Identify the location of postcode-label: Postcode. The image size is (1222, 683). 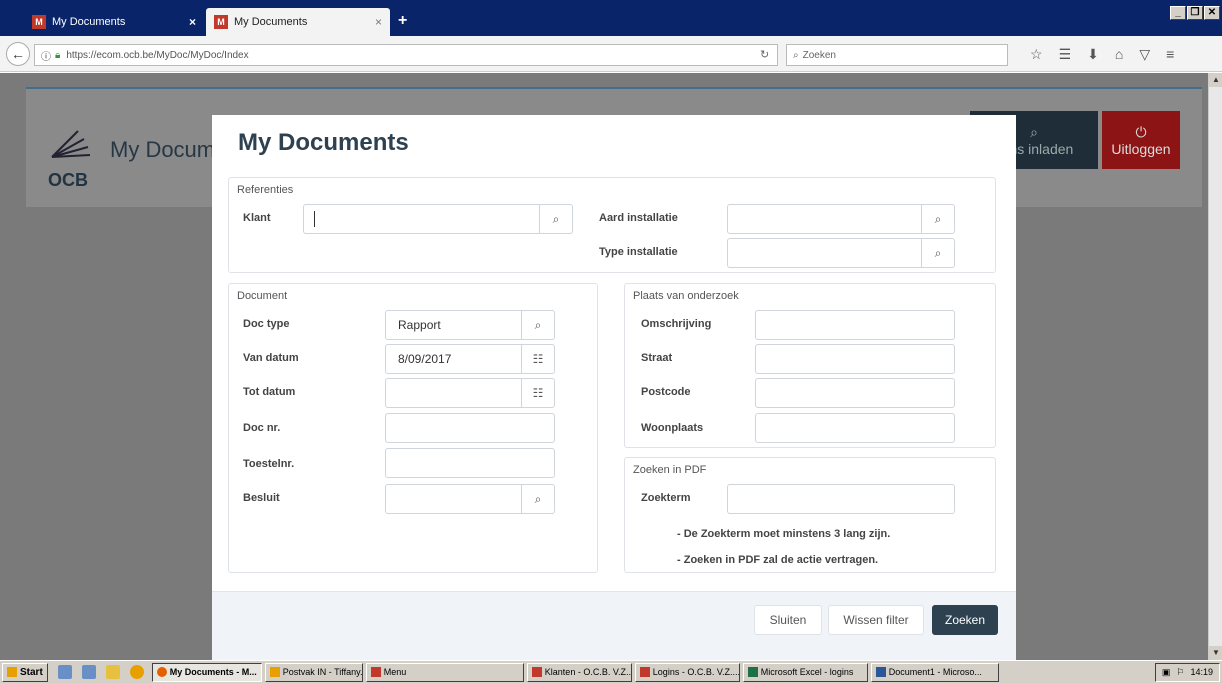
(666, 392).